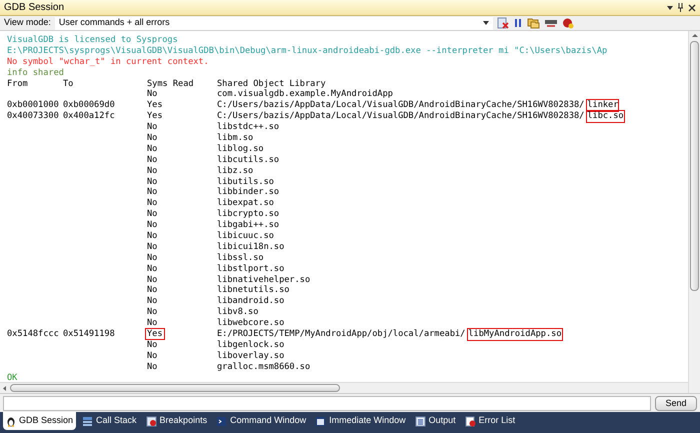 The width and height of the screenshot is (700, 433). What do you see at coordinates (680, 7) in the screenshot?
I see `pin-icon` at bounding box center [680, 7].